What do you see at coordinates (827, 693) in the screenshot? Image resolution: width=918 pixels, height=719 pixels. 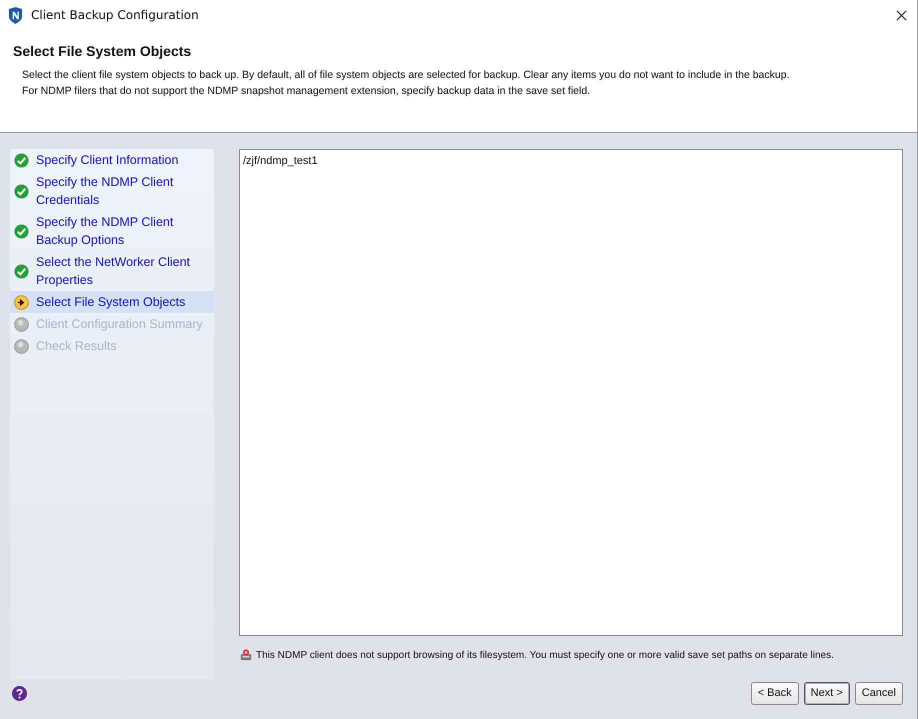 I see `wizard-button: Next >` at bounding box center [827, 693].